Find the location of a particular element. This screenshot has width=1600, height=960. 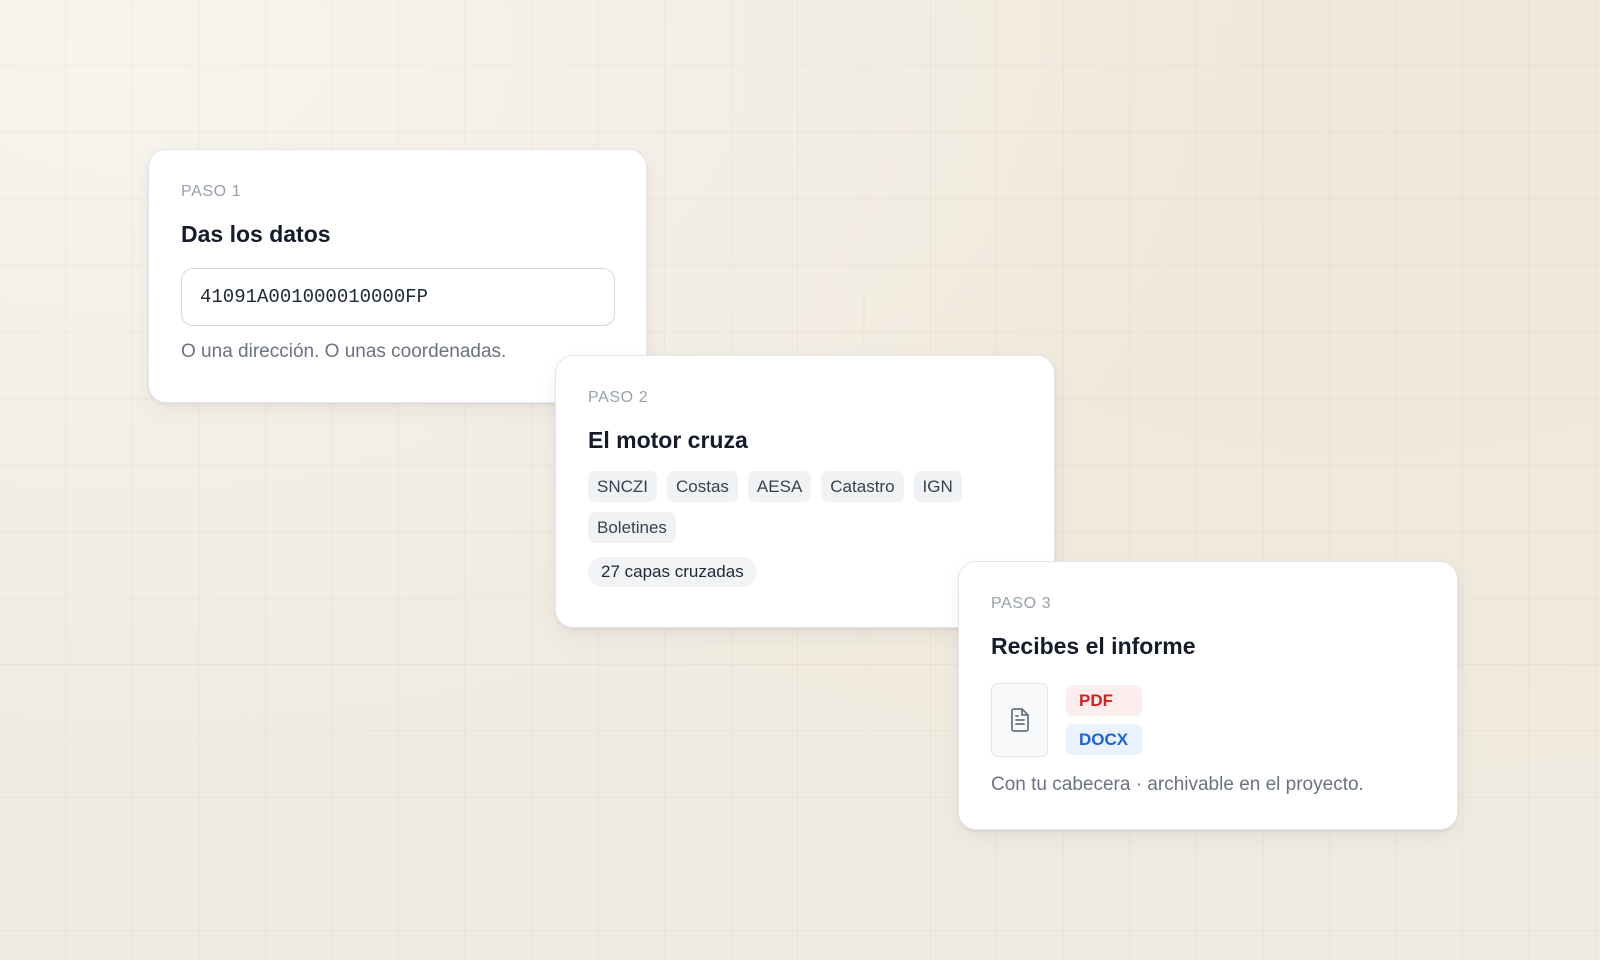

report-formats: PDF DOCX is located at coordinates (1104, 719).